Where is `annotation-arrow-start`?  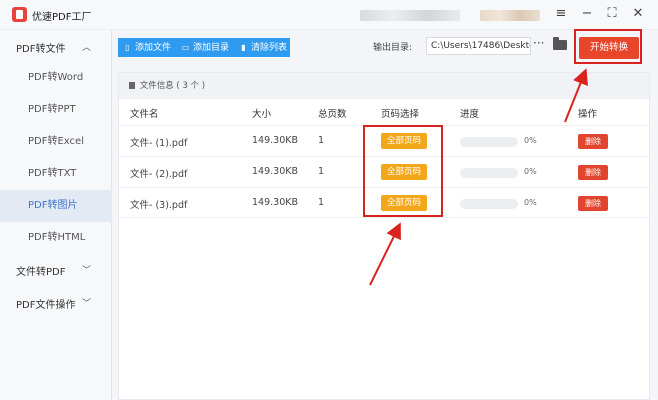
annotation-arrow-start is located at coordinates (576, 95).